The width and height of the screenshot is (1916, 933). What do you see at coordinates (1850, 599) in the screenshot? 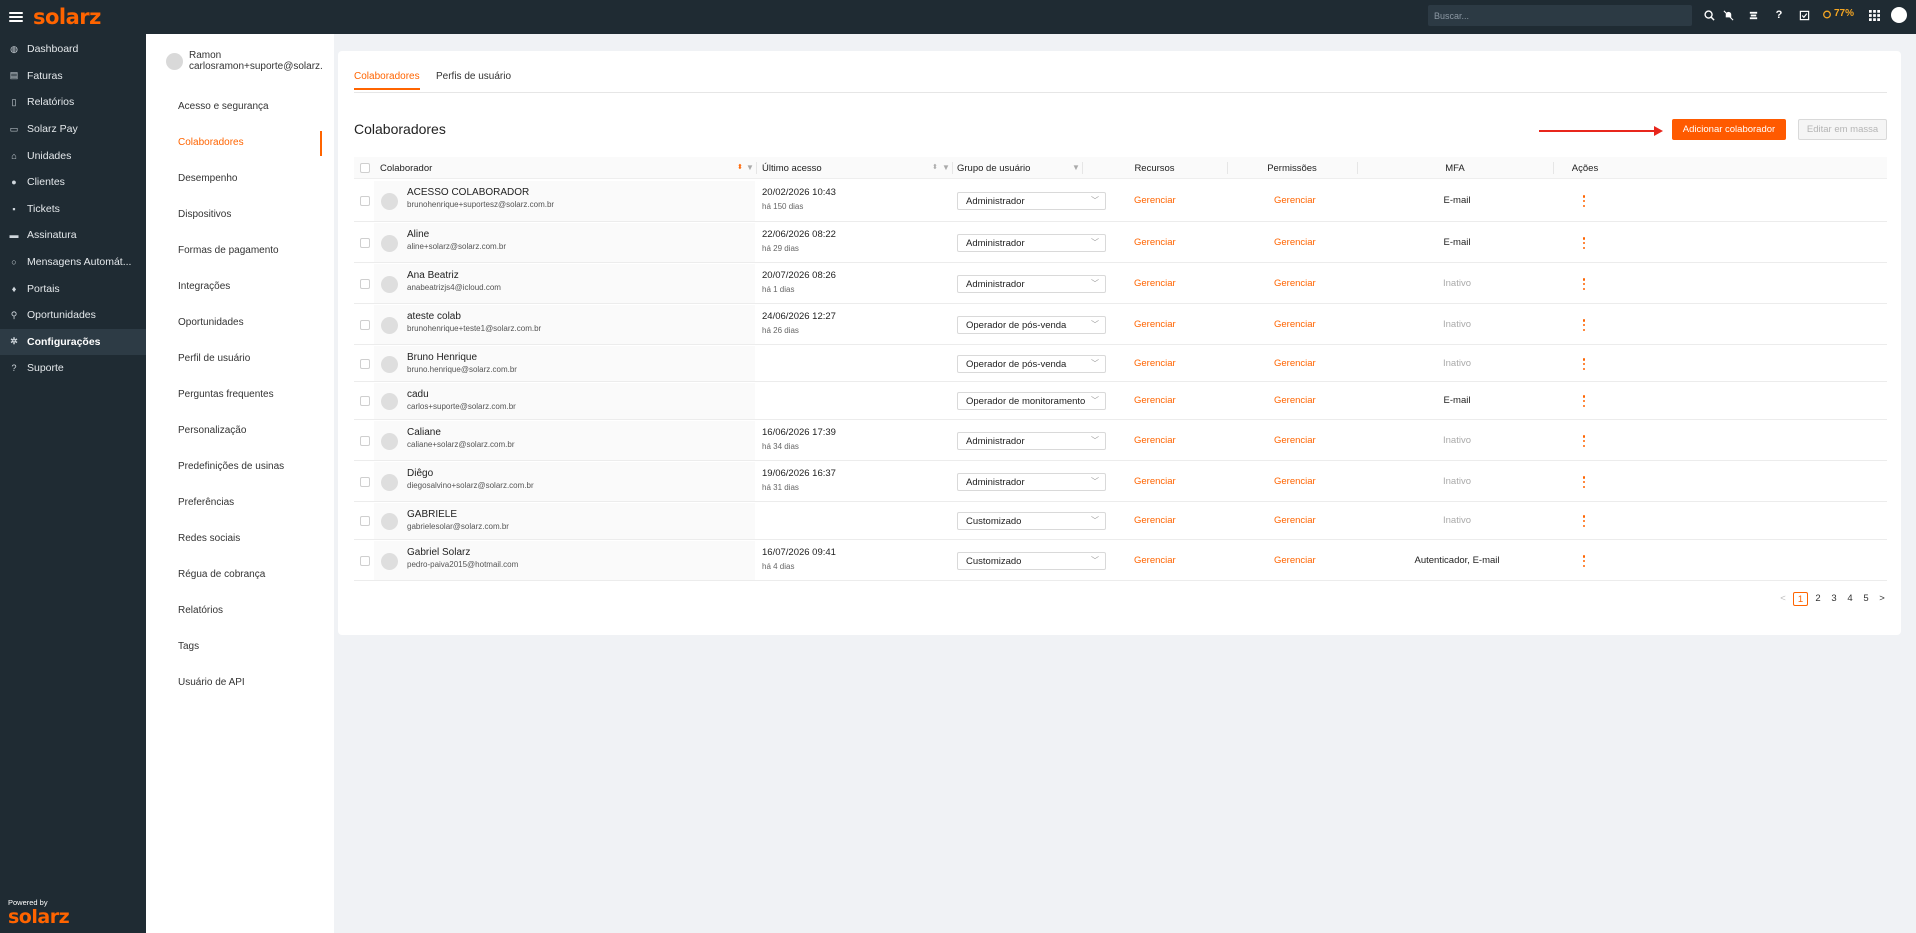
I see `pagination-page-4: 4` at bounding box center [1850, 599].